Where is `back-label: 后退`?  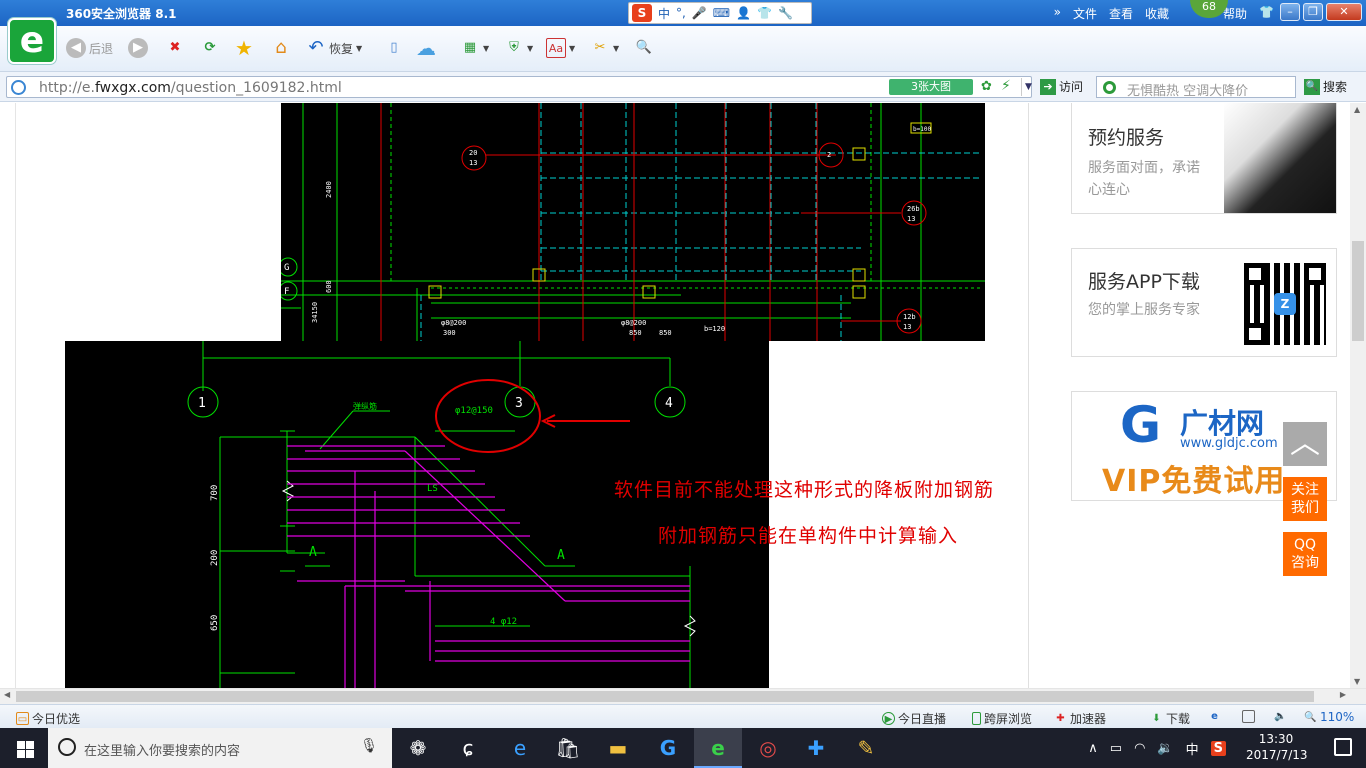 back-label: 后退 is located at coordinates (101, 48).